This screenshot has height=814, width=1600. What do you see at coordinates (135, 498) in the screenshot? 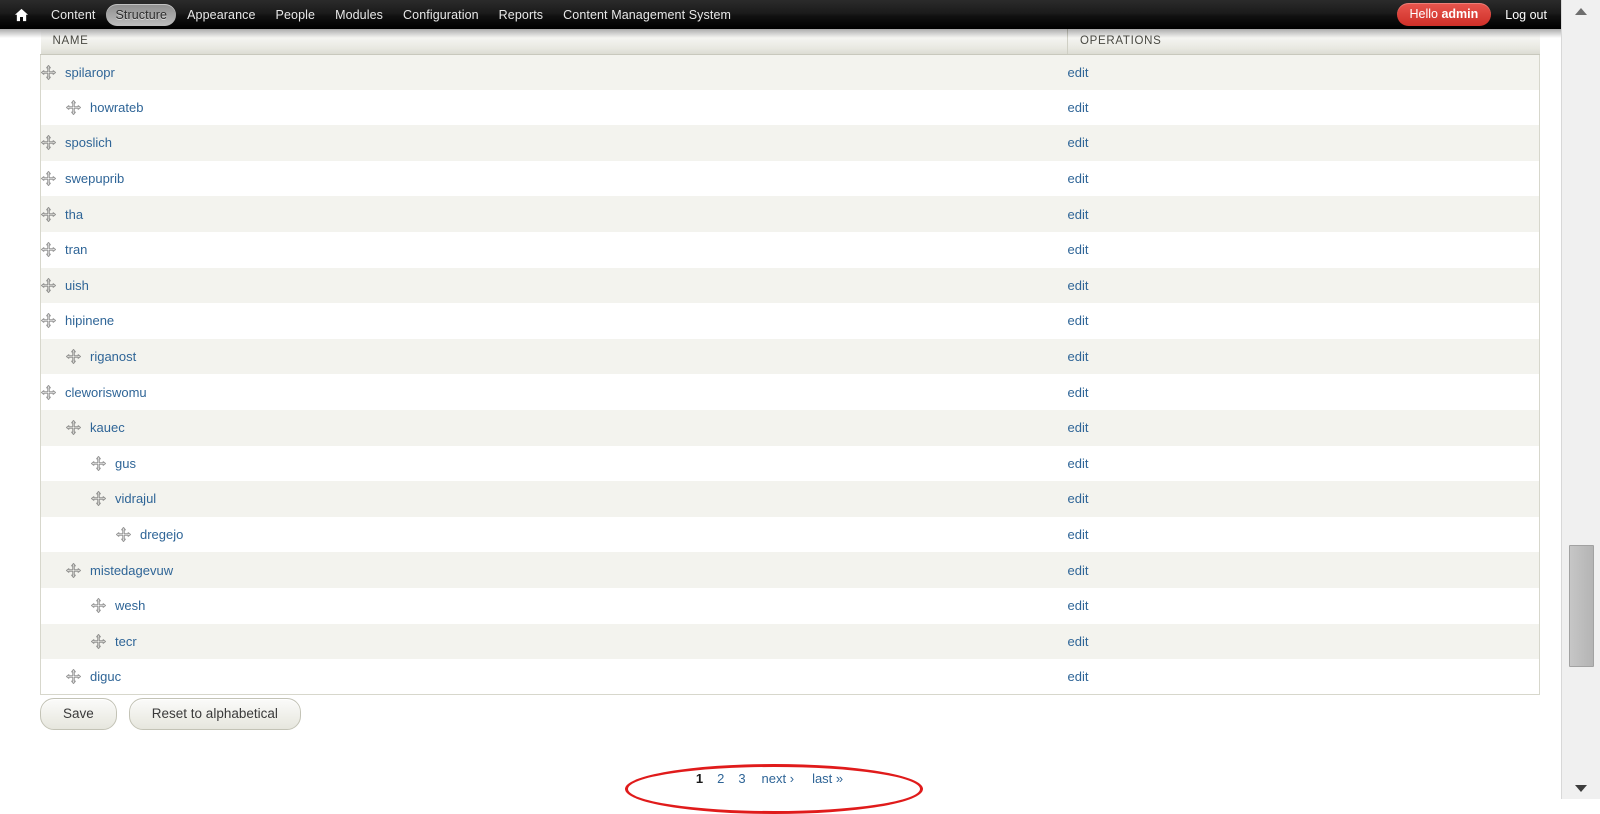
I see `term-name-link: vidrajul` at bounding box center [135, 498].